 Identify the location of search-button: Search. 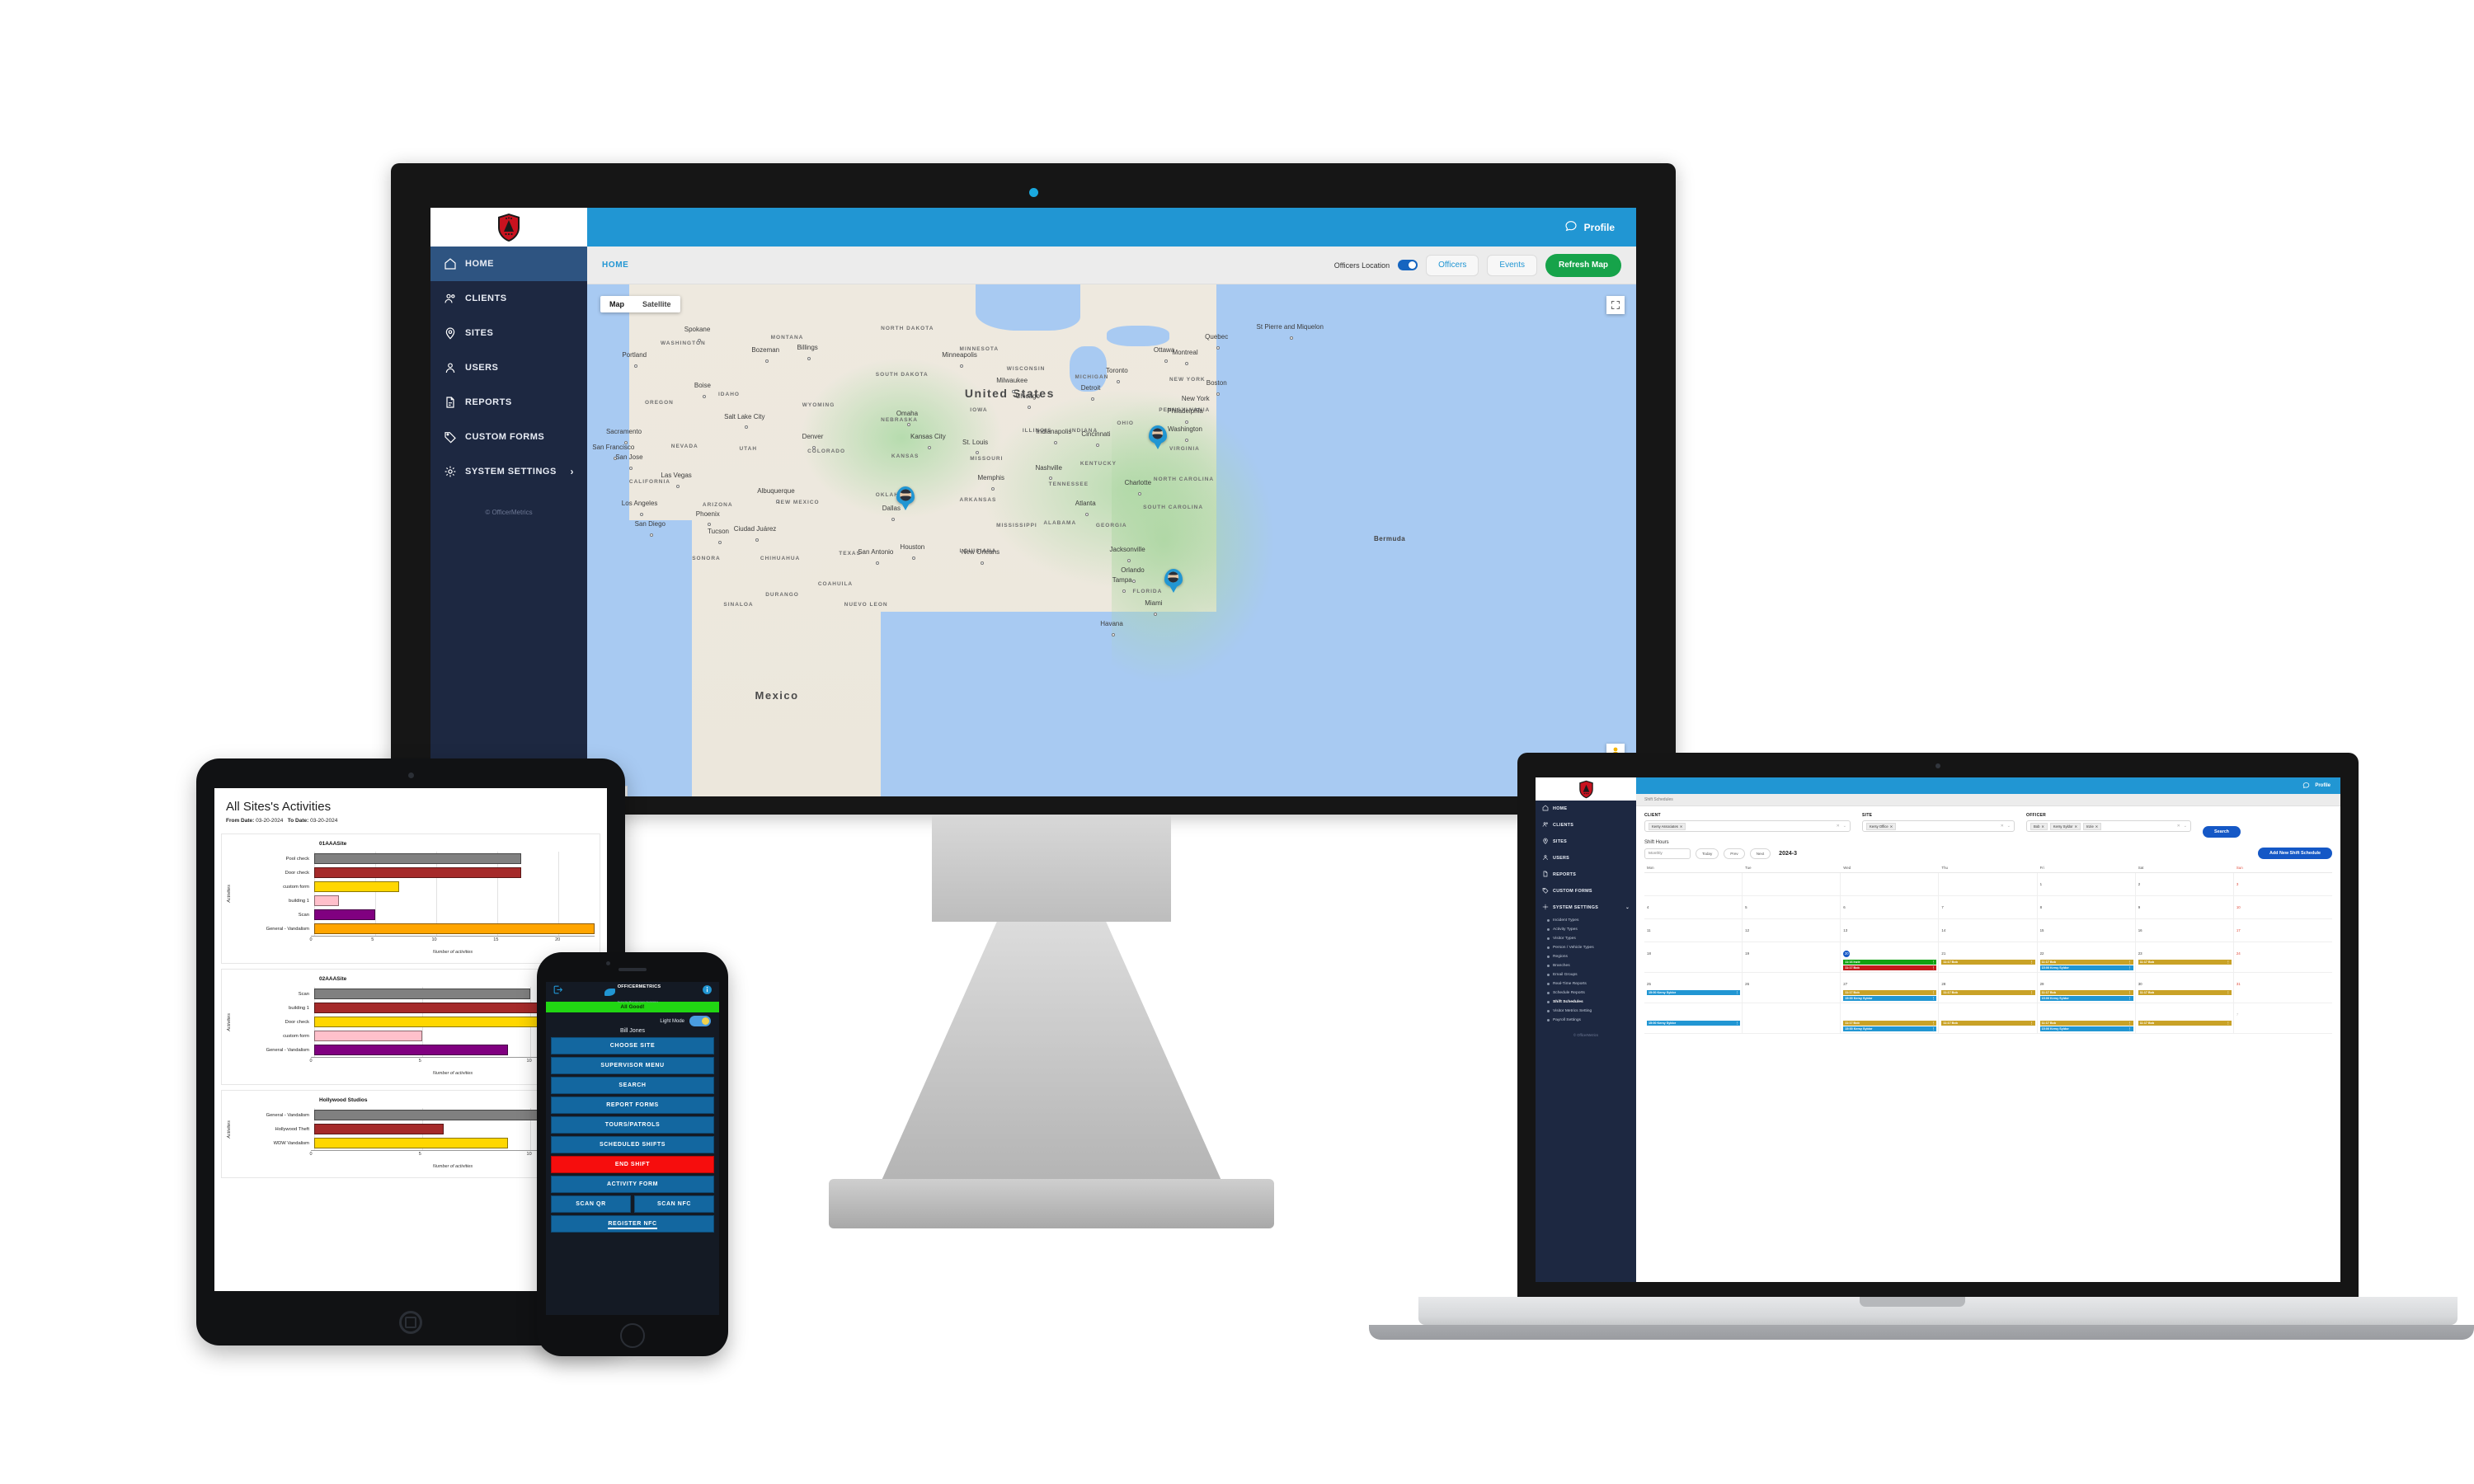
(2222, 832).